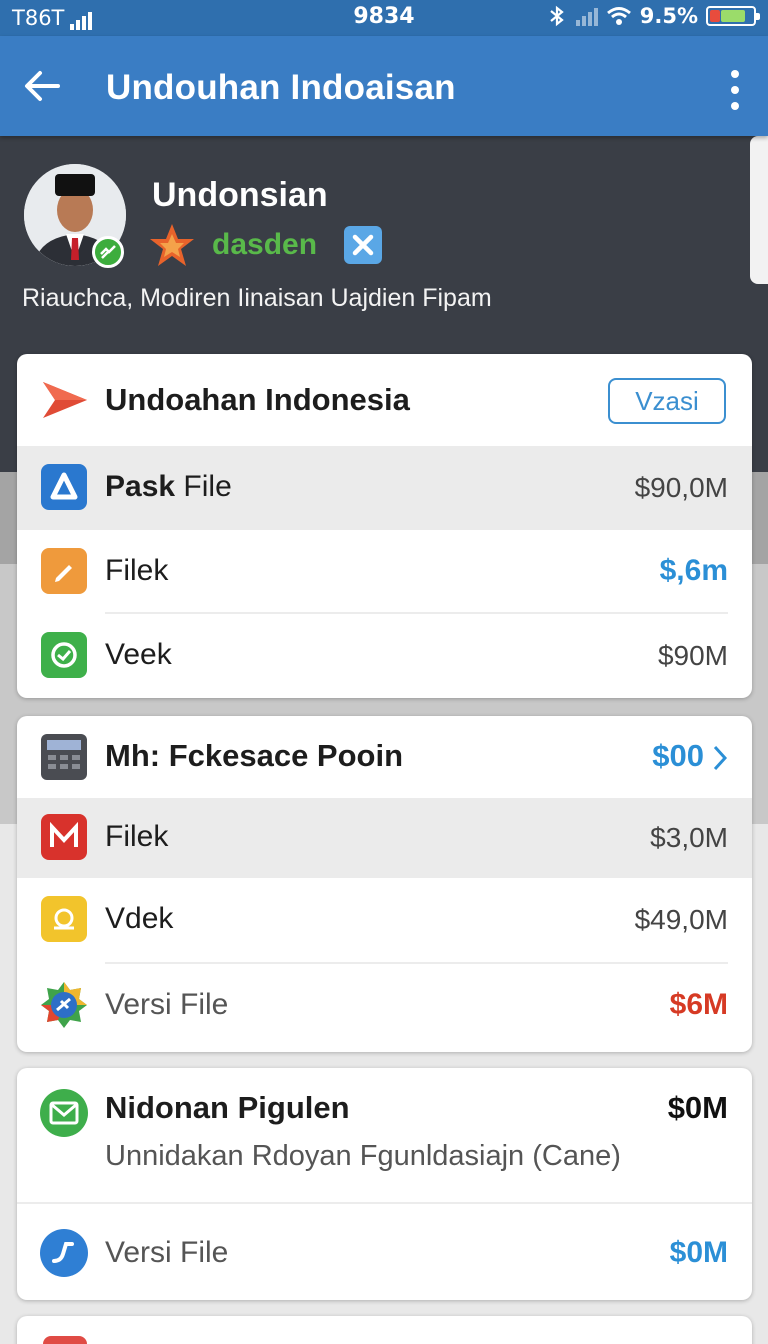 This screenshot has width=768, height=1344. I want to click on list-item-value: $0M, so click(698, 1252).